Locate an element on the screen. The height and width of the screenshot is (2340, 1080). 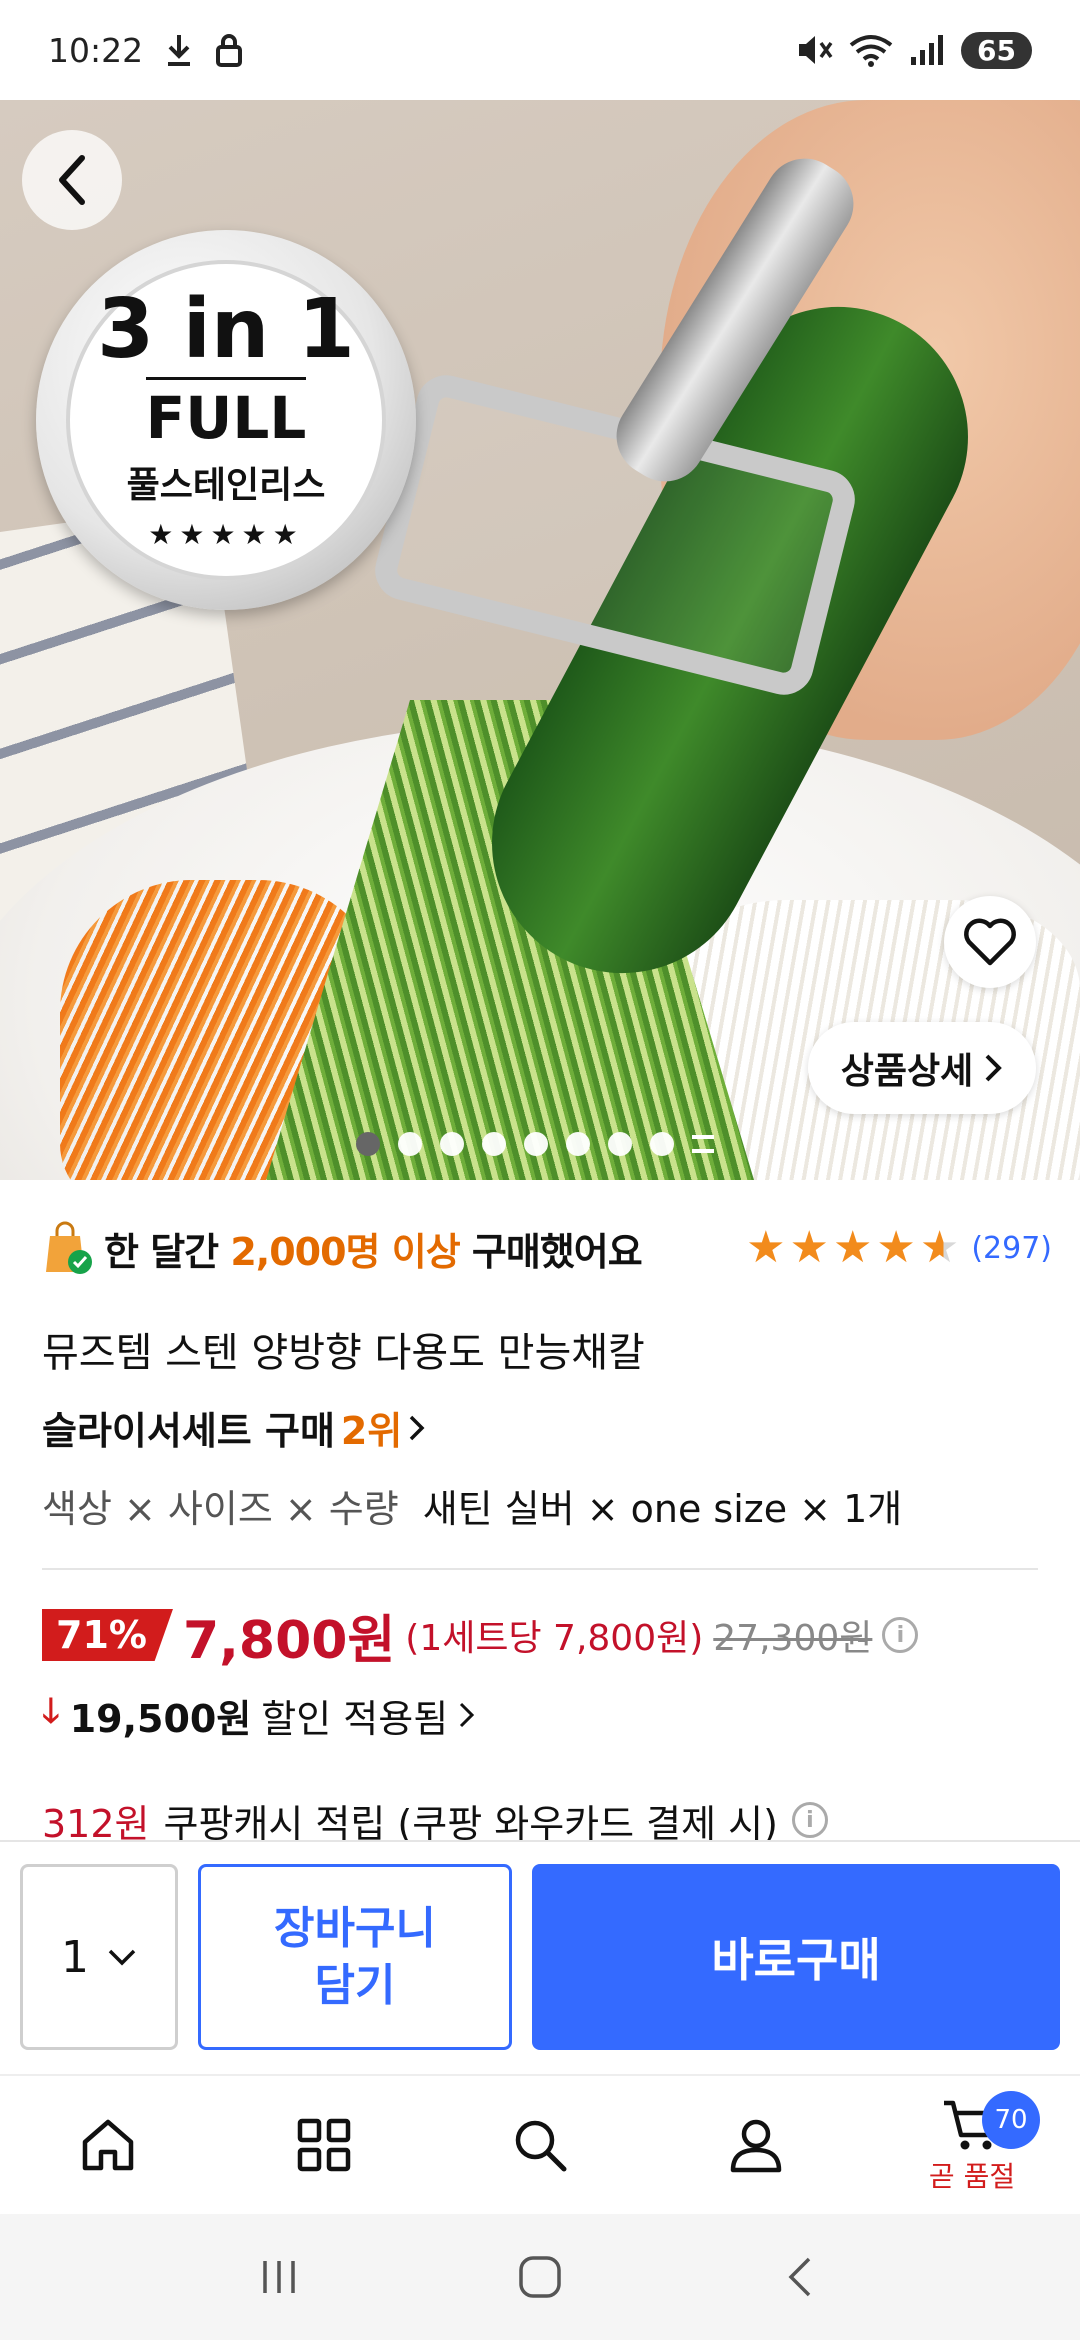
discount-percent: 71% is located at coordinates (107, 1635).